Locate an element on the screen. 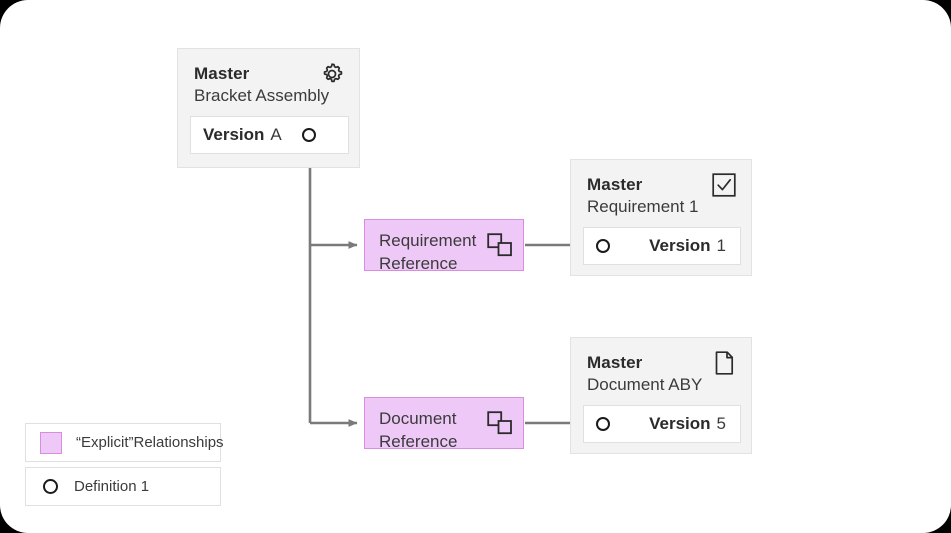  version-value: A is located at coordinates (276, 134).